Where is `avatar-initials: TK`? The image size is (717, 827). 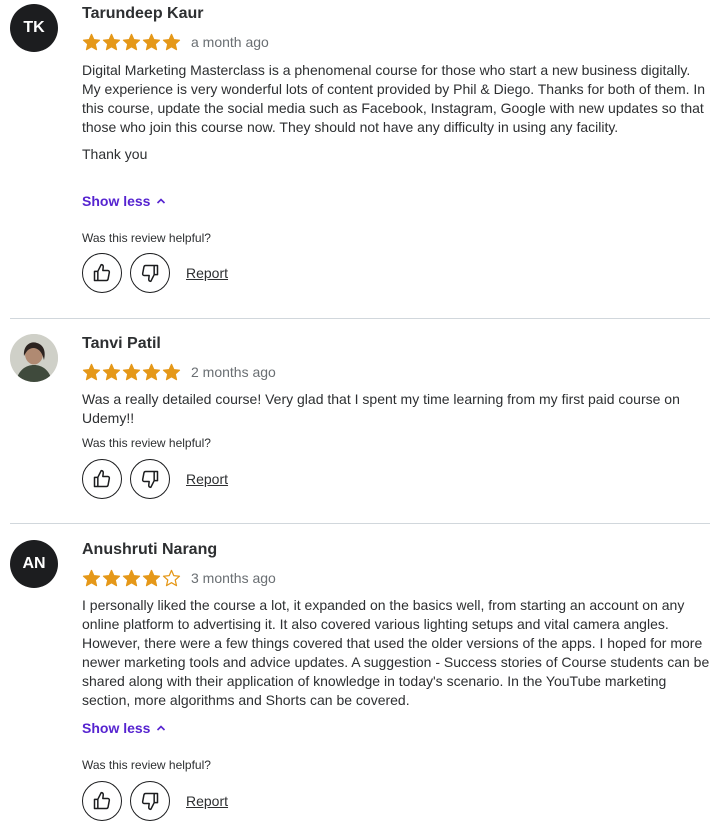 avatar-initials: TK is located at coordinates (34, 27).